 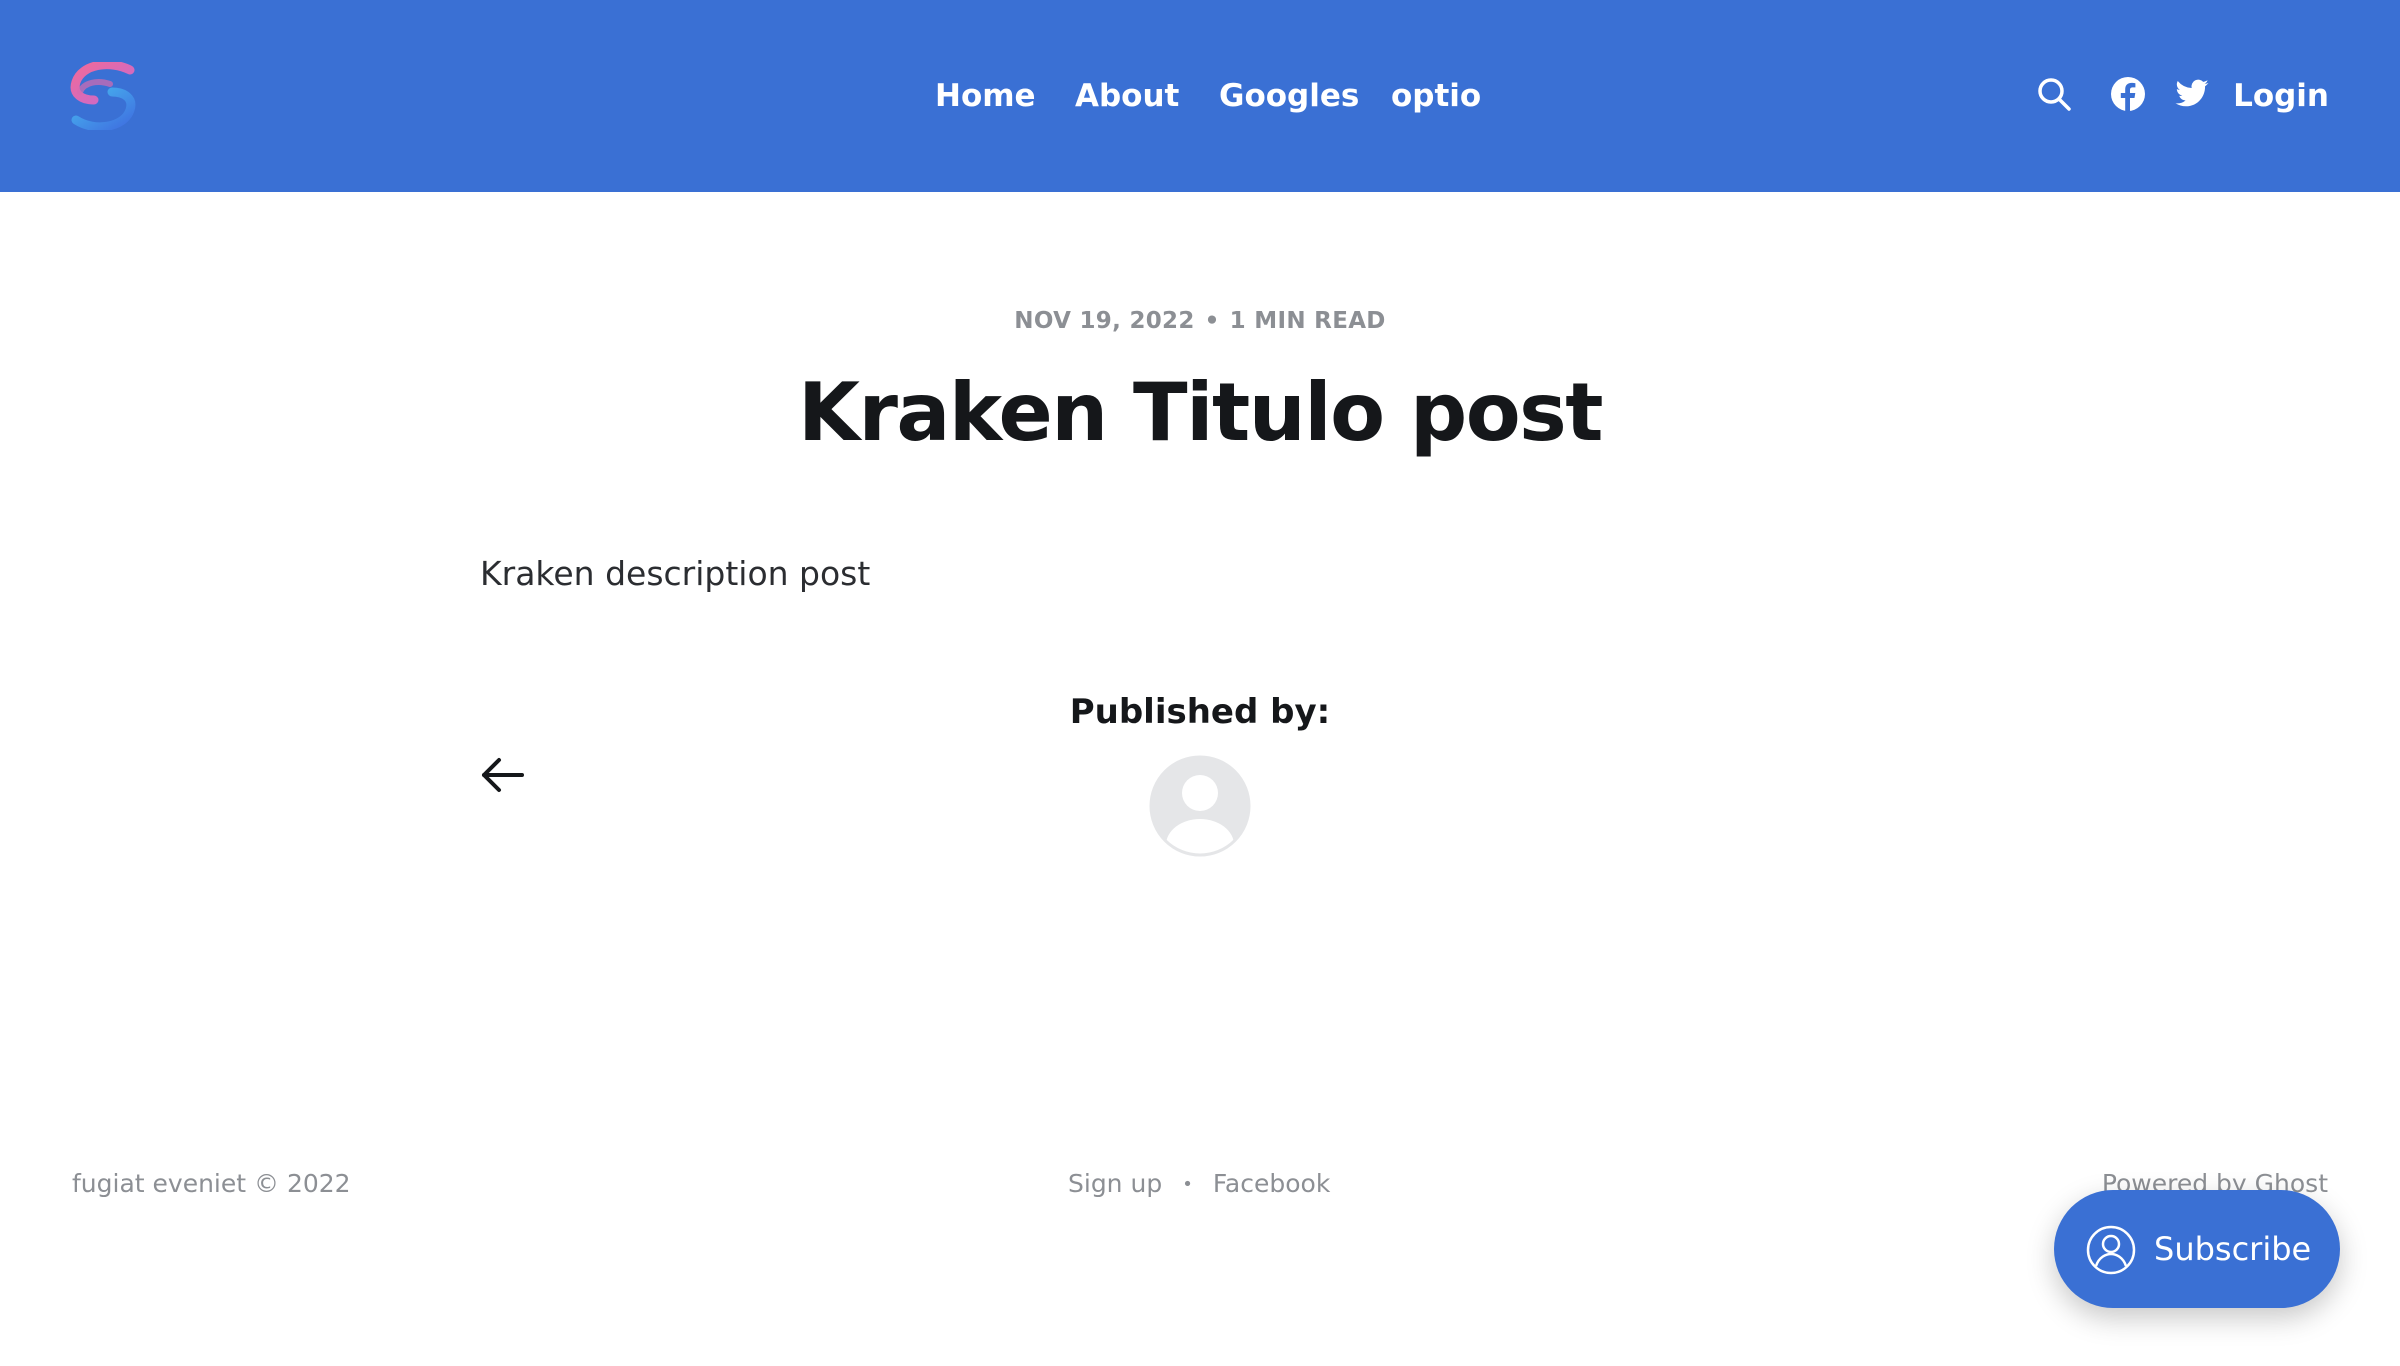 I want to click on nav-item-about: About, so click(x=1127, y=96).